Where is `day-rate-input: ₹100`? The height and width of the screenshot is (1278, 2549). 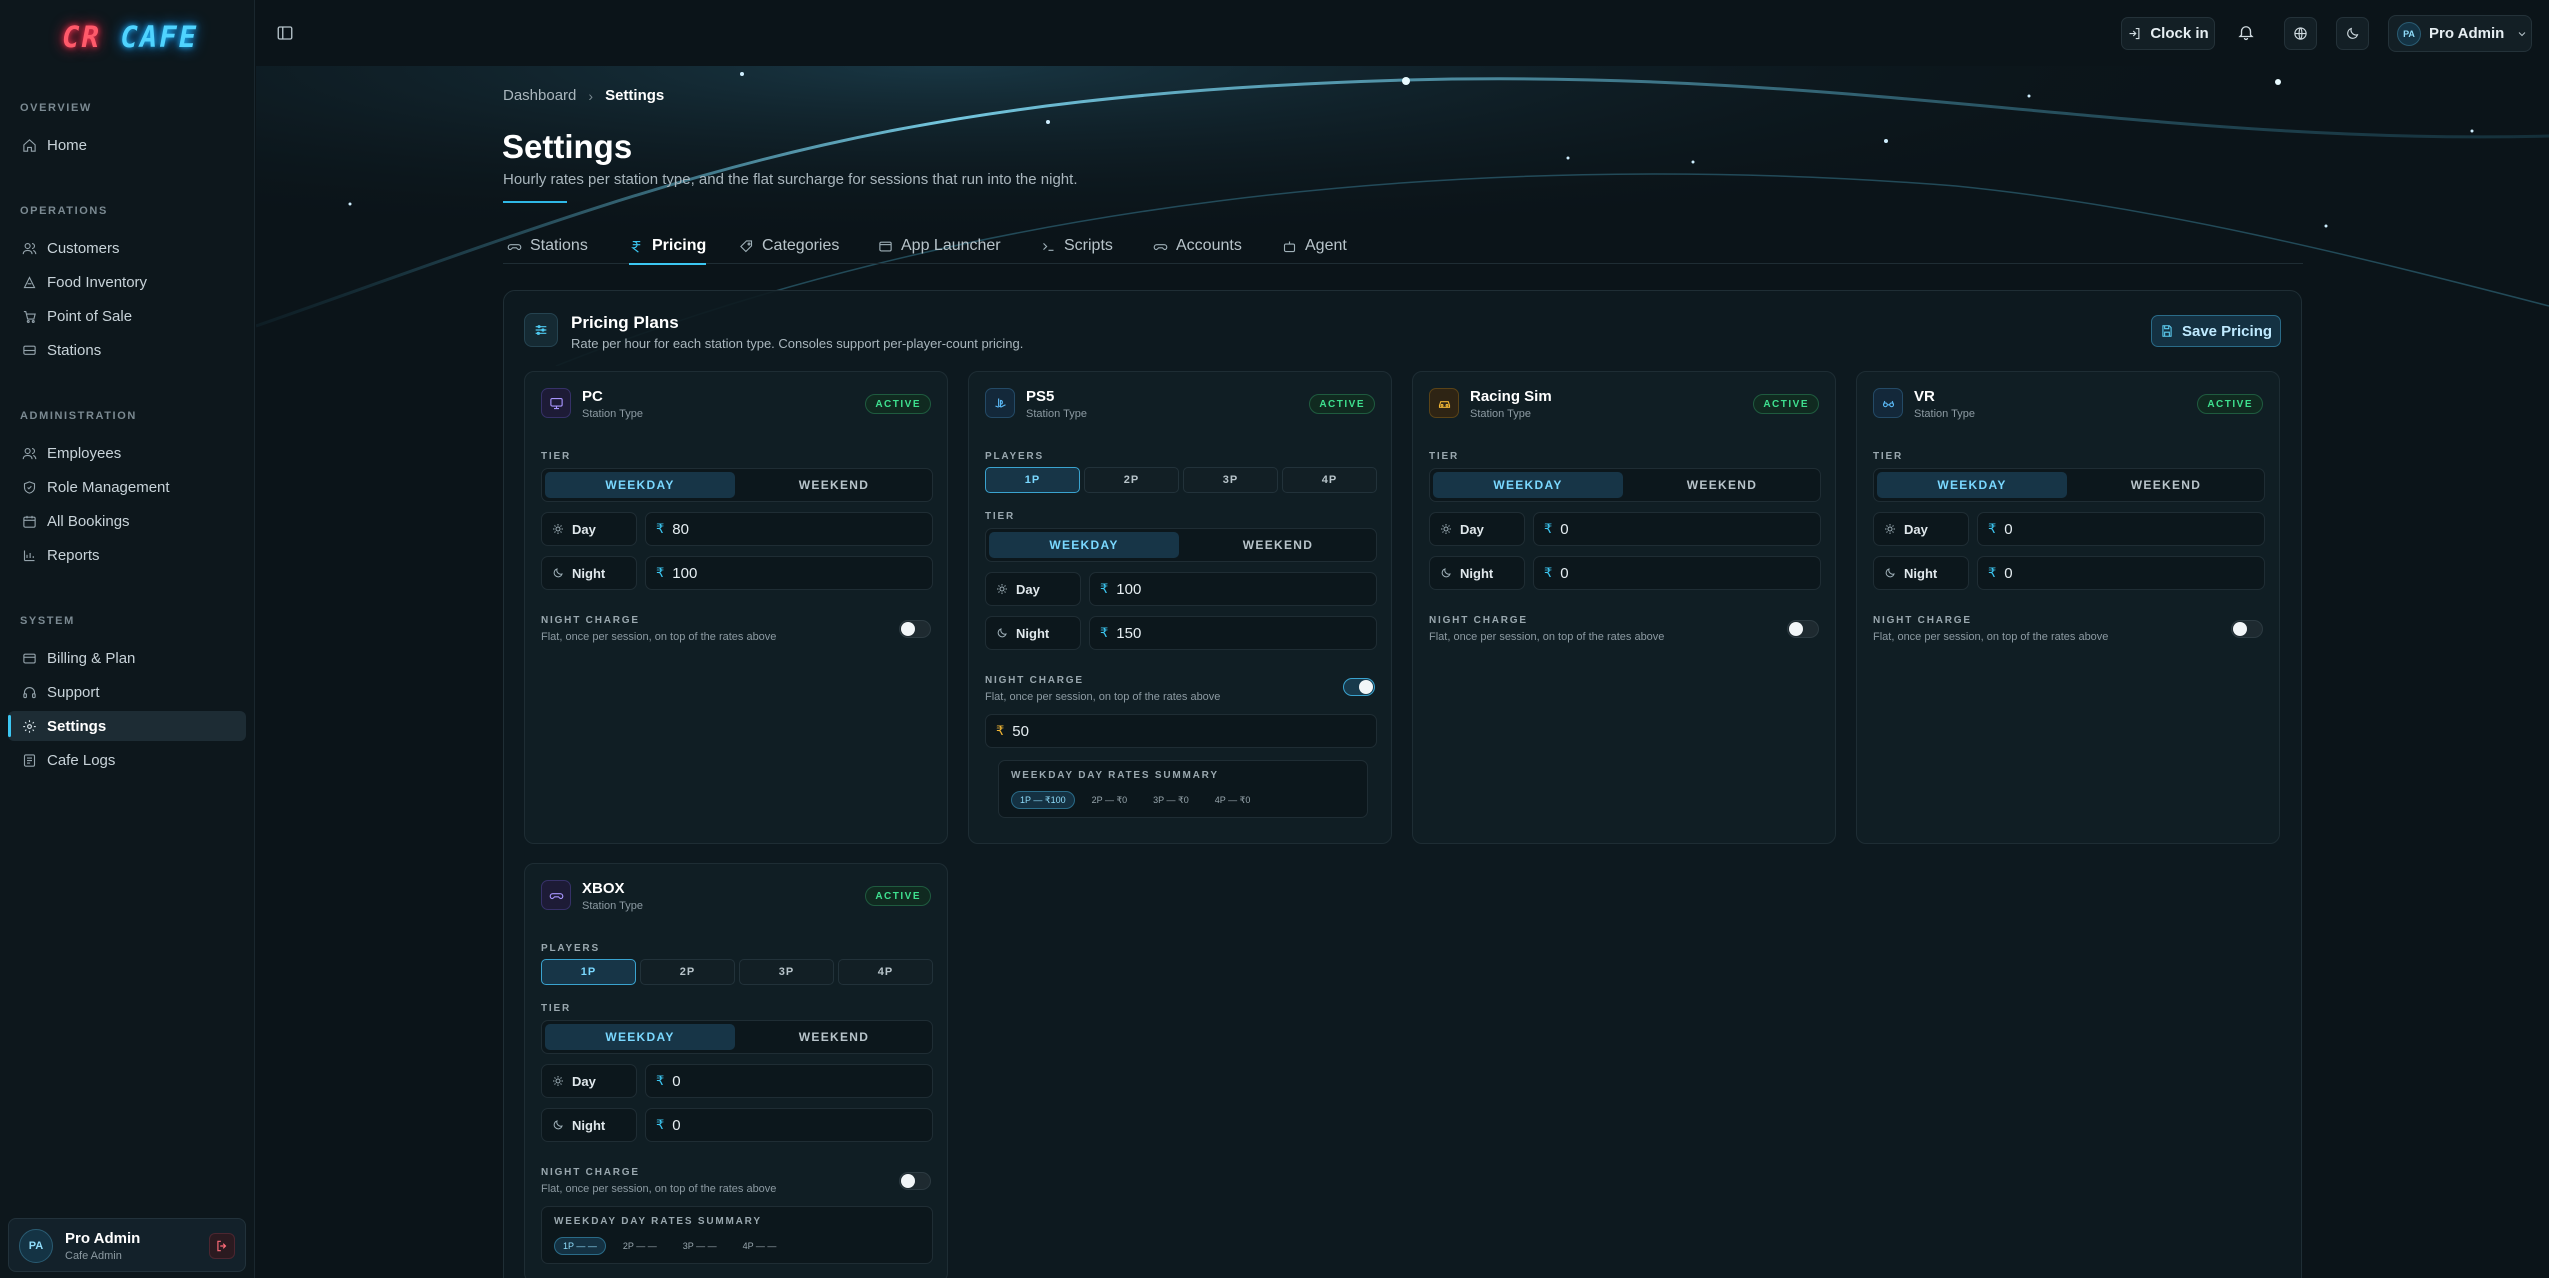
day-rate-input: ₹100 is located at coordinates (1233, 589).